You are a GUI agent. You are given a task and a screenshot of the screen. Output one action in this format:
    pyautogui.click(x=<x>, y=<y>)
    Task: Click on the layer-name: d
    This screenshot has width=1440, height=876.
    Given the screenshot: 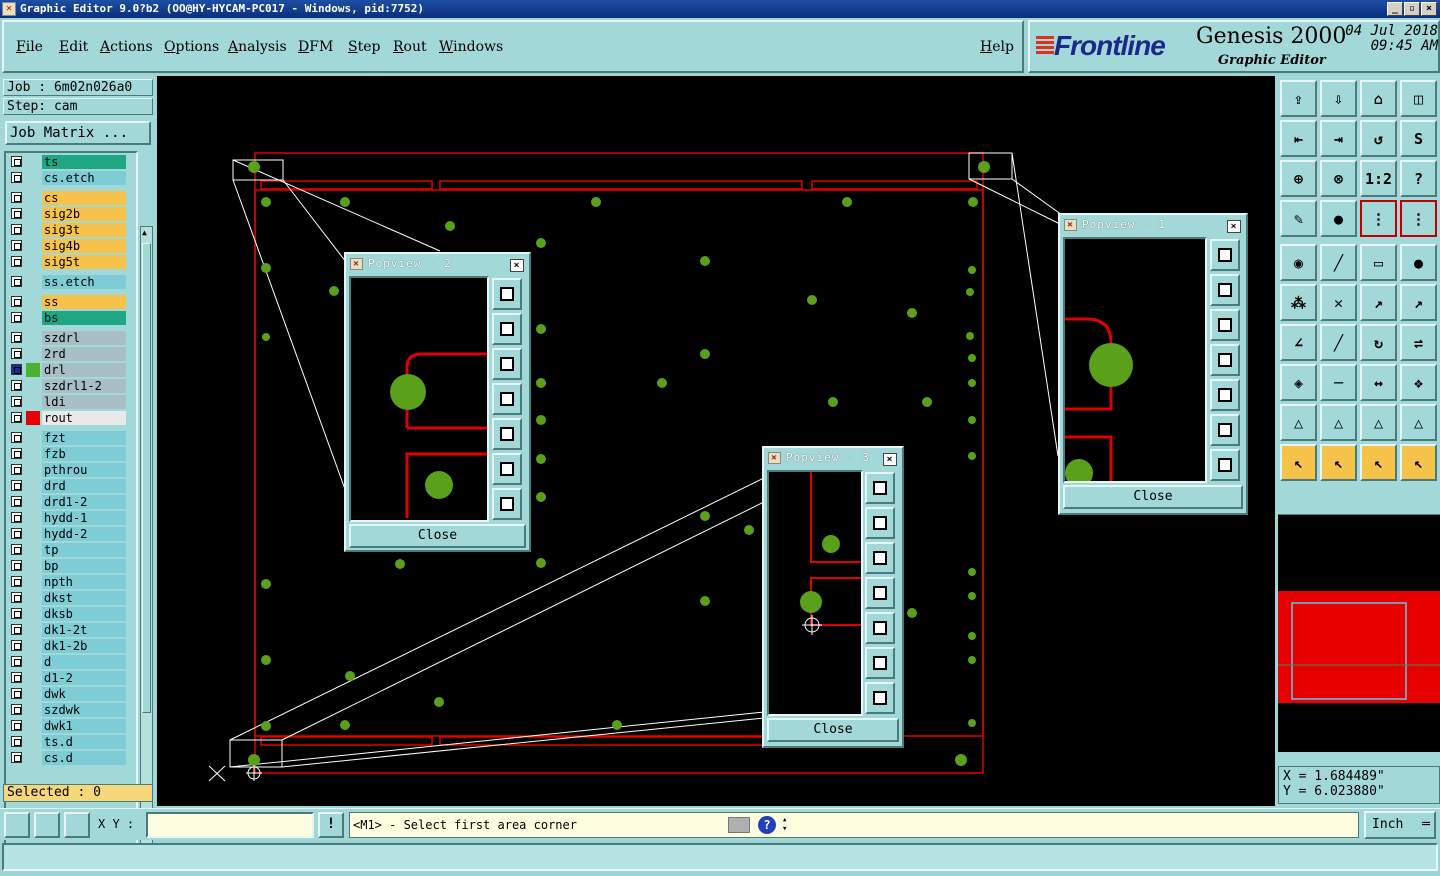 What is the action you would take?
    pyautogui.click(x=84, y=662)
    